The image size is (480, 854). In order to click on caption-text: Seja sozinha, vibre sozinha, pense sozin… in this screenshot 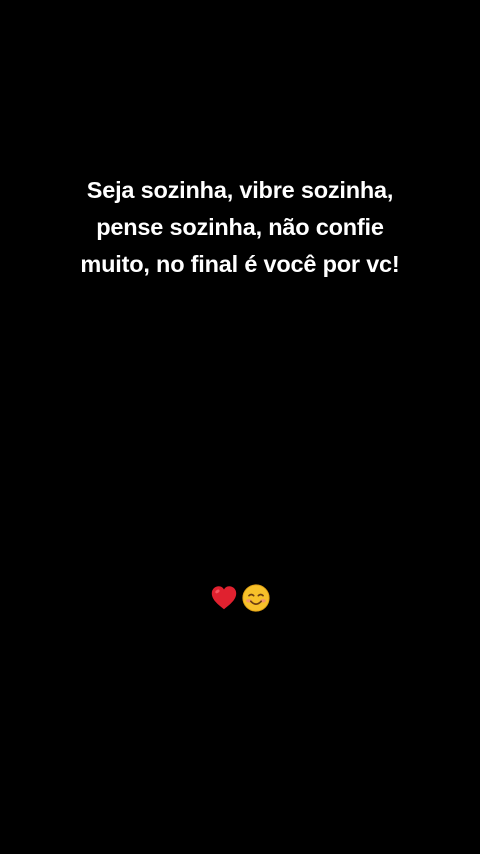, I will do `click(240, 227)`.